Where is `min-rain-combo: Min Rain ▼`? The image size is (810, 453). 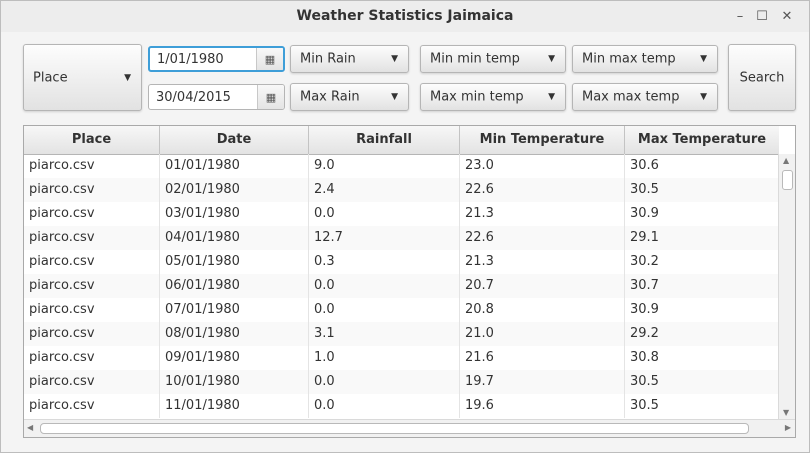 min-rain-combo: Min Rain ▼ is located at coordinates (349, 59).